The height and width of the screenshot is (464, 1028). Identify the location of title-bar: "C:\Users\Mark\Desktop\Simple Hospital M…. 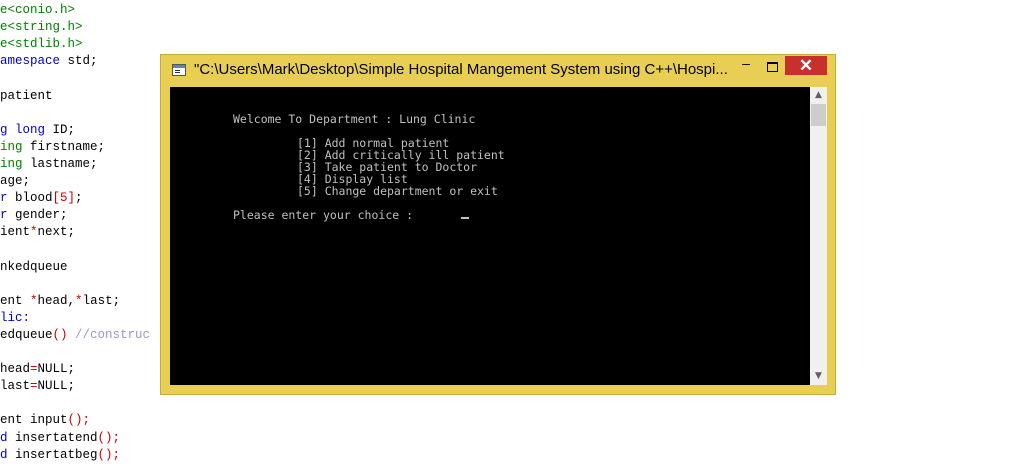
(498, 70).